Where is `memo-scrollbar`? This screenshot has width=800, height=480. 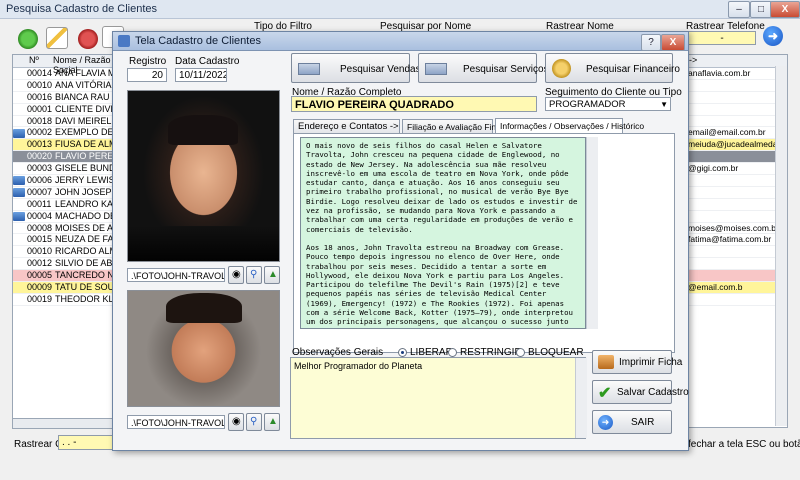
memo-scrollbar is located at coordinates (592, 233).